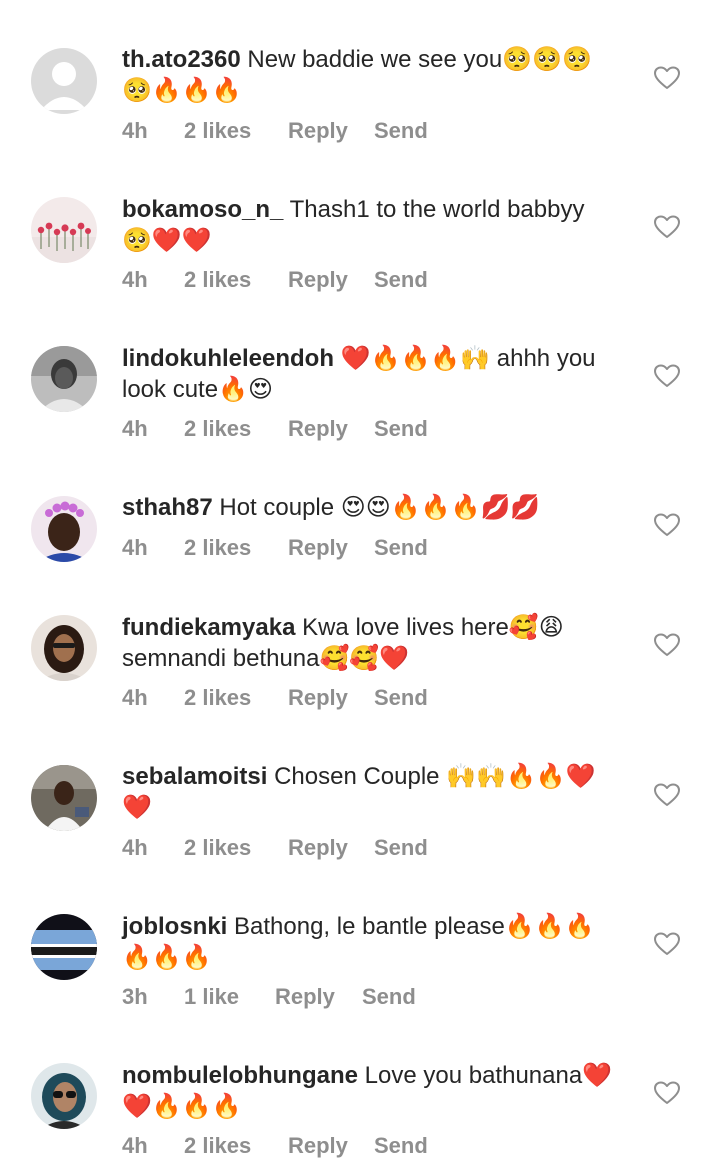 The height and width of the screenshot is (1174, 720). Describe the element at coordinates (182, 90) in the screenshot. I see `comment-body-continued: 🥺🔥🔥🔥` at that location.